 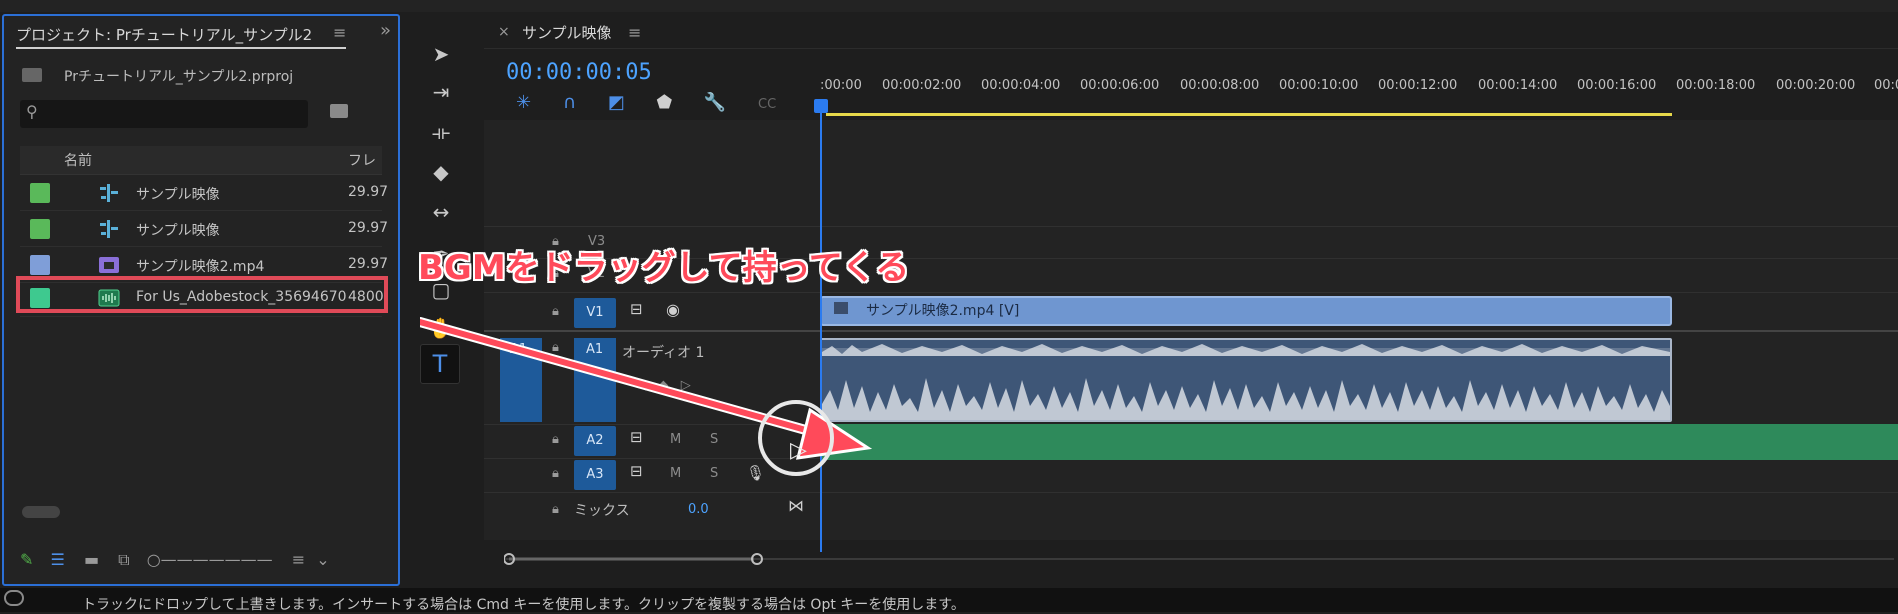 I want to click on panel-overflow-icon: », so click(x=385, y=30).